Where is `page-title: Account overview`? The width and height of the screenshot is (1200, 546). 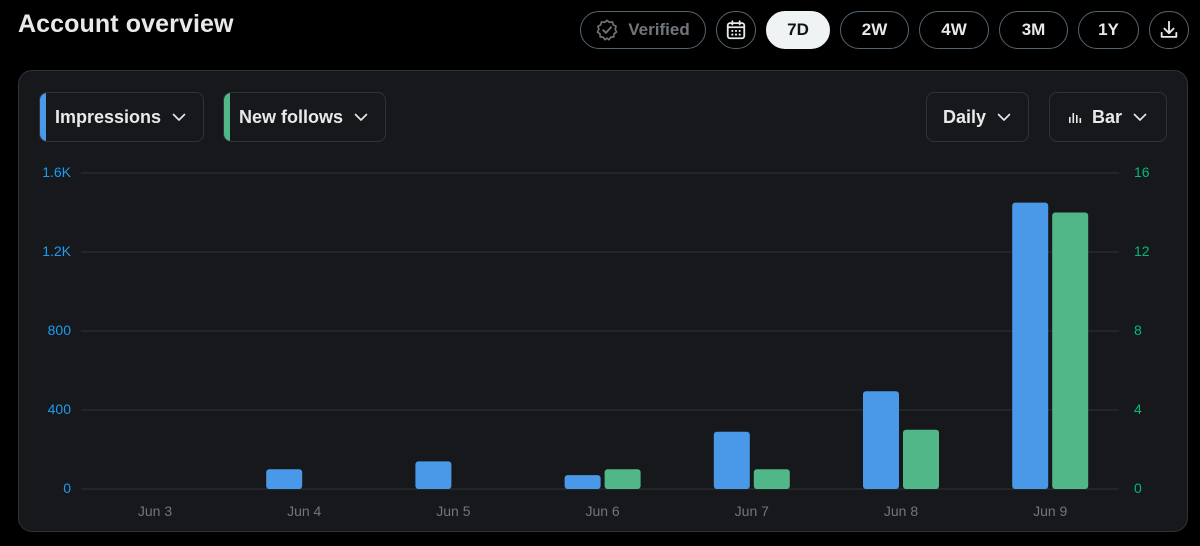 page-title: Account overview is located at coordinates (126, 24).